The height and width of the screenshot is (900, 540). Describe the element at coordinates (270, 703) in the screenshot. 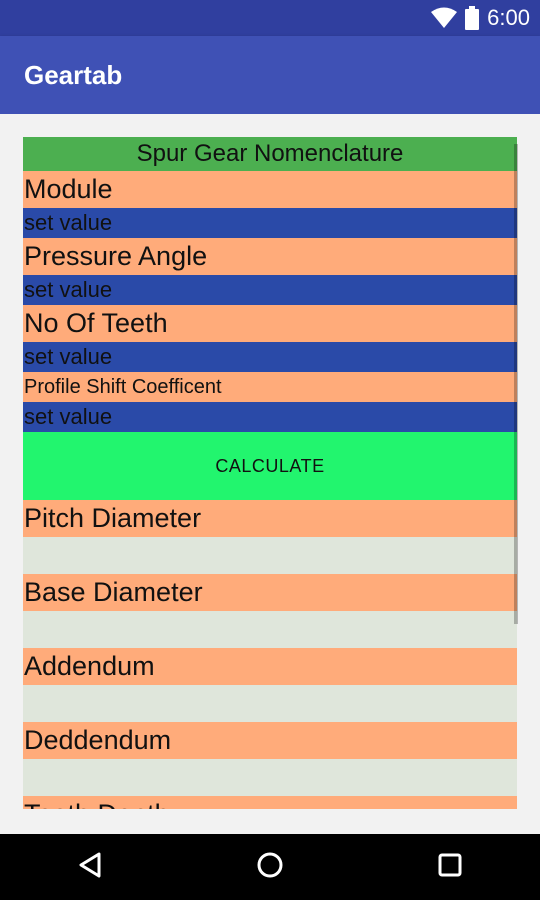

I see `addendum-value` at that location.